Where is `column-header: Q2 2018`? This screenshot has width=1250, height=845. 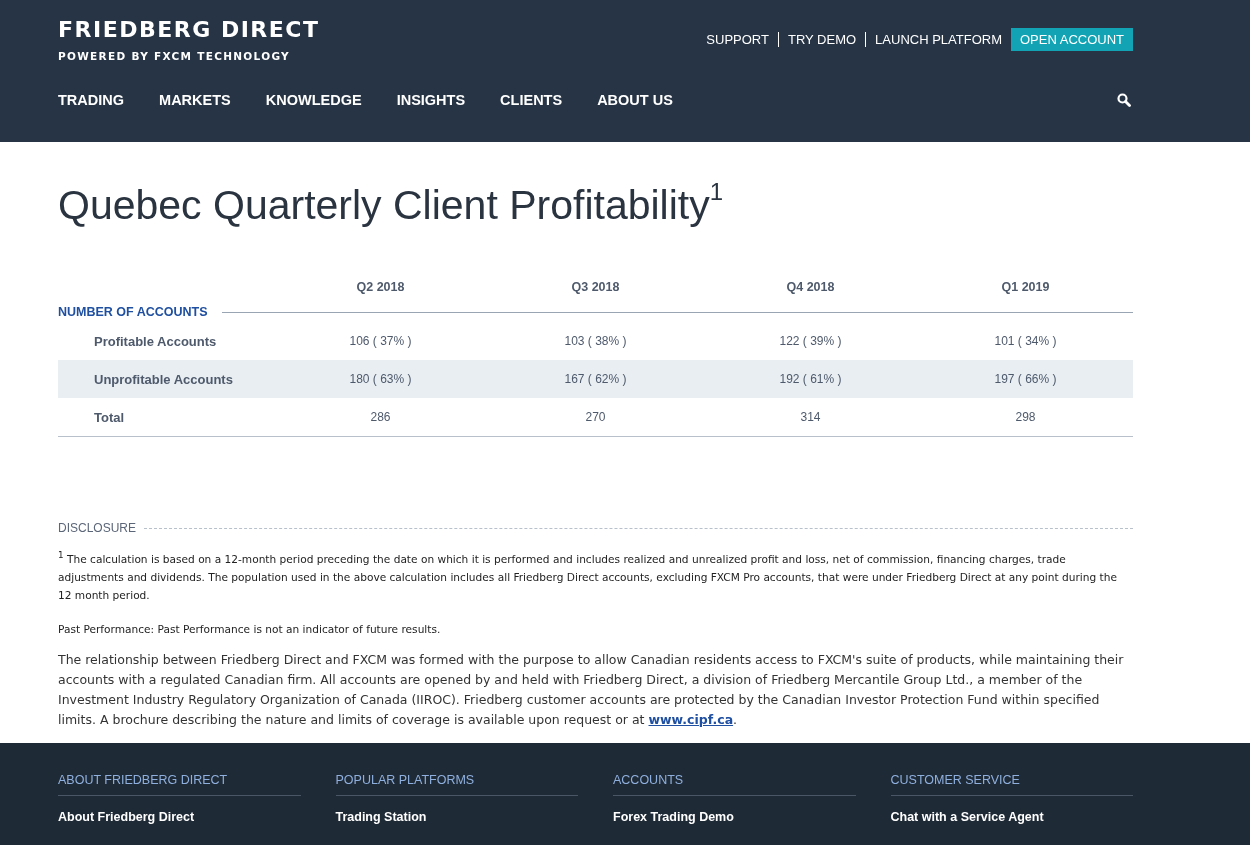
column-header: Q2 2018 is located at coordinates (380, 288).